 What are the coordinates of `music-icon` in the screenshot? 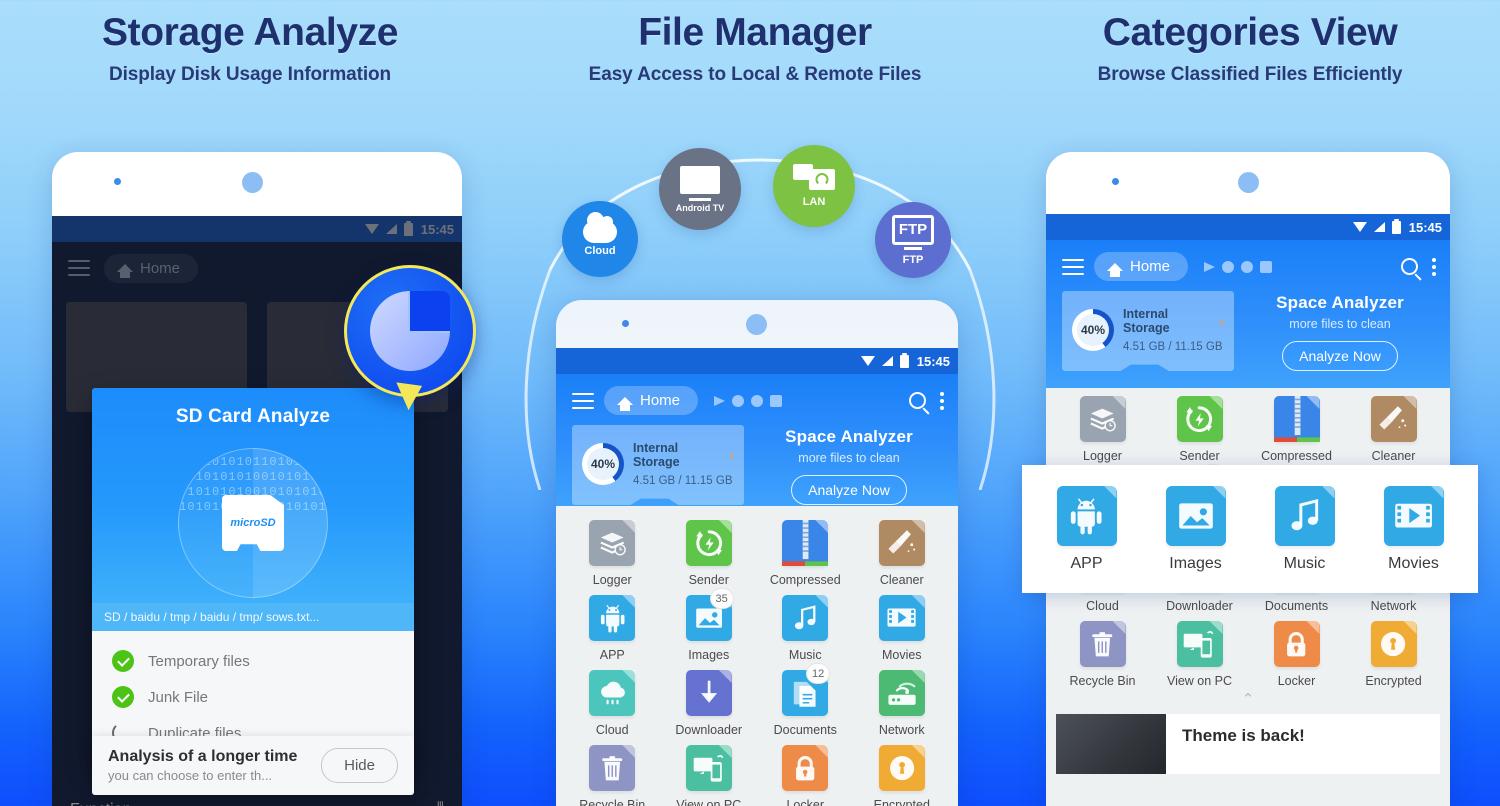 It's located at (1304, 515).